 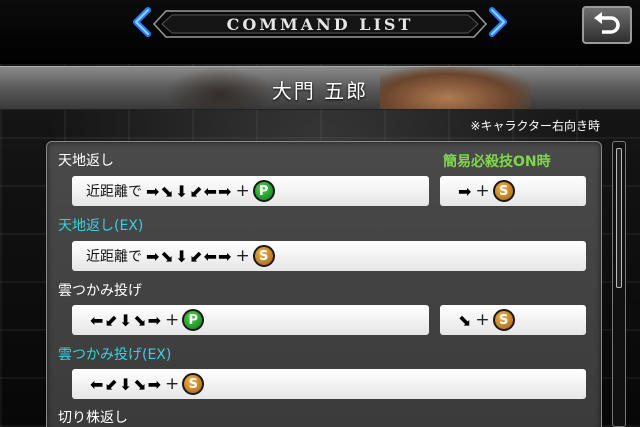 I want to click on move-command: ⬅⬋⬇⬊➡ + S, so click(x=329, y=384).